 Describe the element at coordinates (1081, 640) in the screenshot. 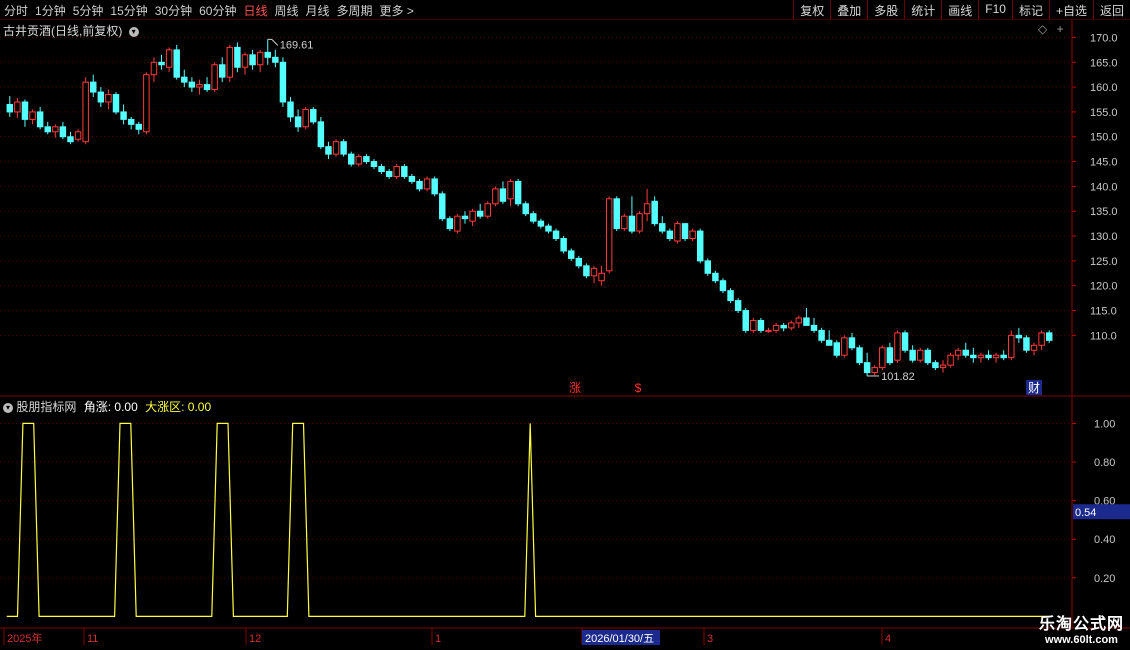

I see `watermark-url: www.60lt.com` at that location.